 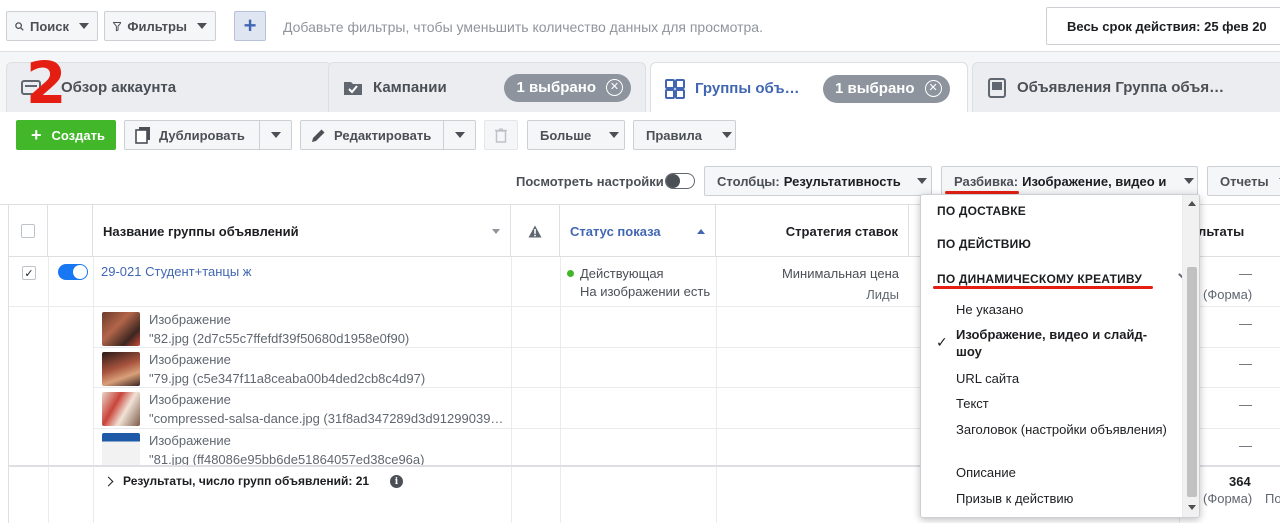 What do you see at coordinates (615, 231) in the screenshot?
I see `header-status-label: Статус показа` at bounding box center [615, 231].